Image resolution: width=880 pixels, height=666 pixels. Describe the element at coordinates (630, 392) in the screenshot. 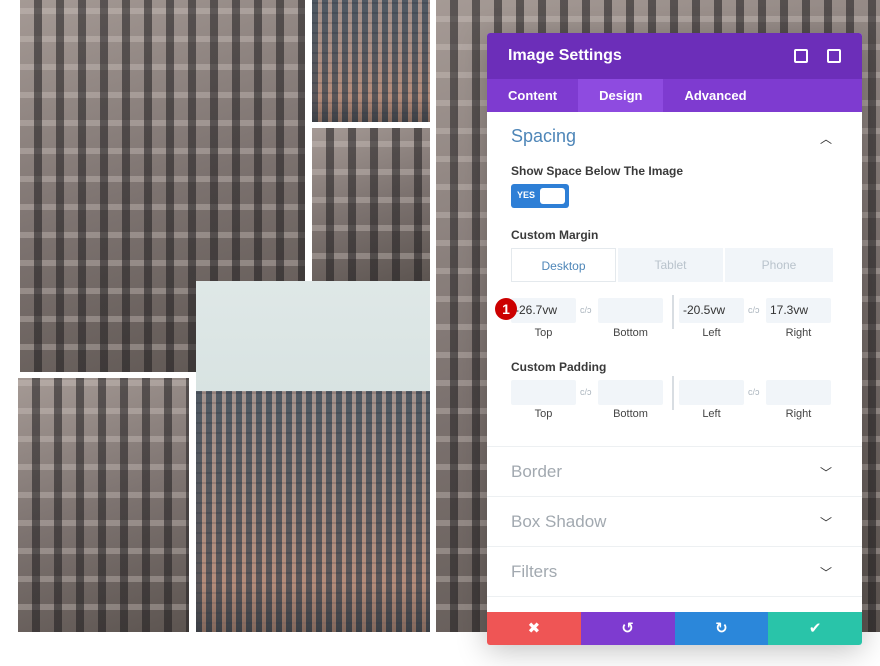

I see `padding-bottom-input` at that location.